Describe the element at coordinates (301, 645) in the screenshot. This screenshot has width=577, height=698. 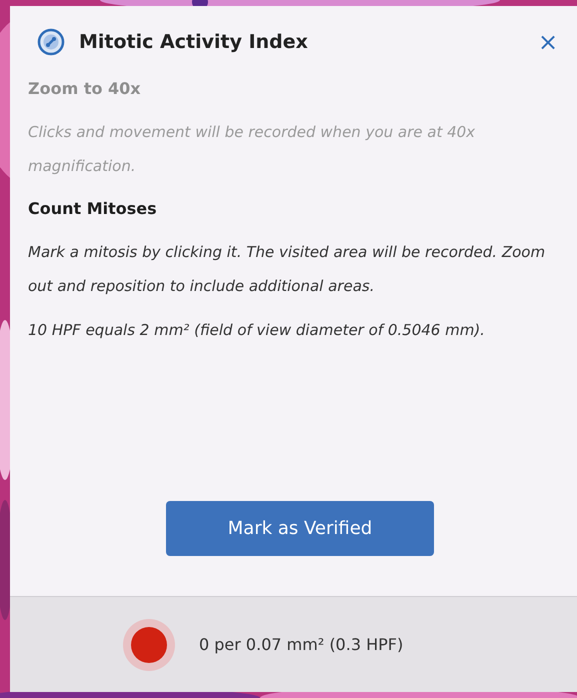
I see `mitosis-count-text: 0 per 0.07 mm² (0.3 HPF)` at that location.